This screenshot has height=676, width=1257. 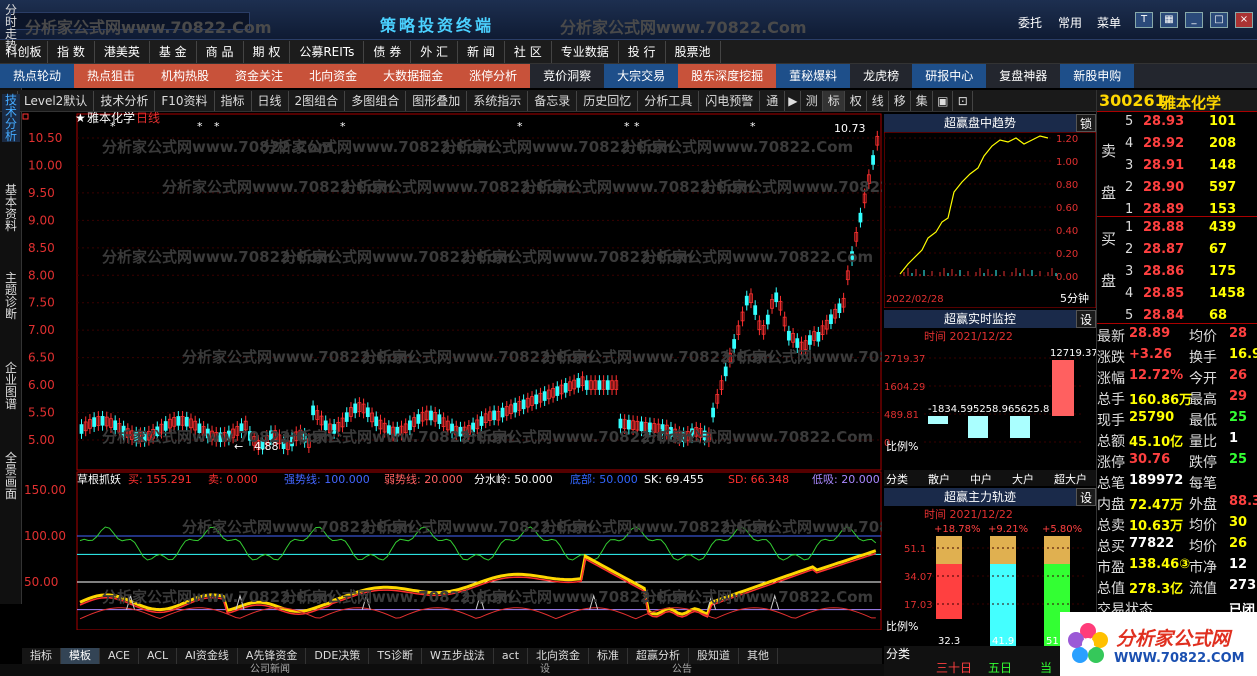 What do you see at coordinates (1194, 20) in the screenshot?
I see `minimize-icon: _` at bounding box center [1194, 20].